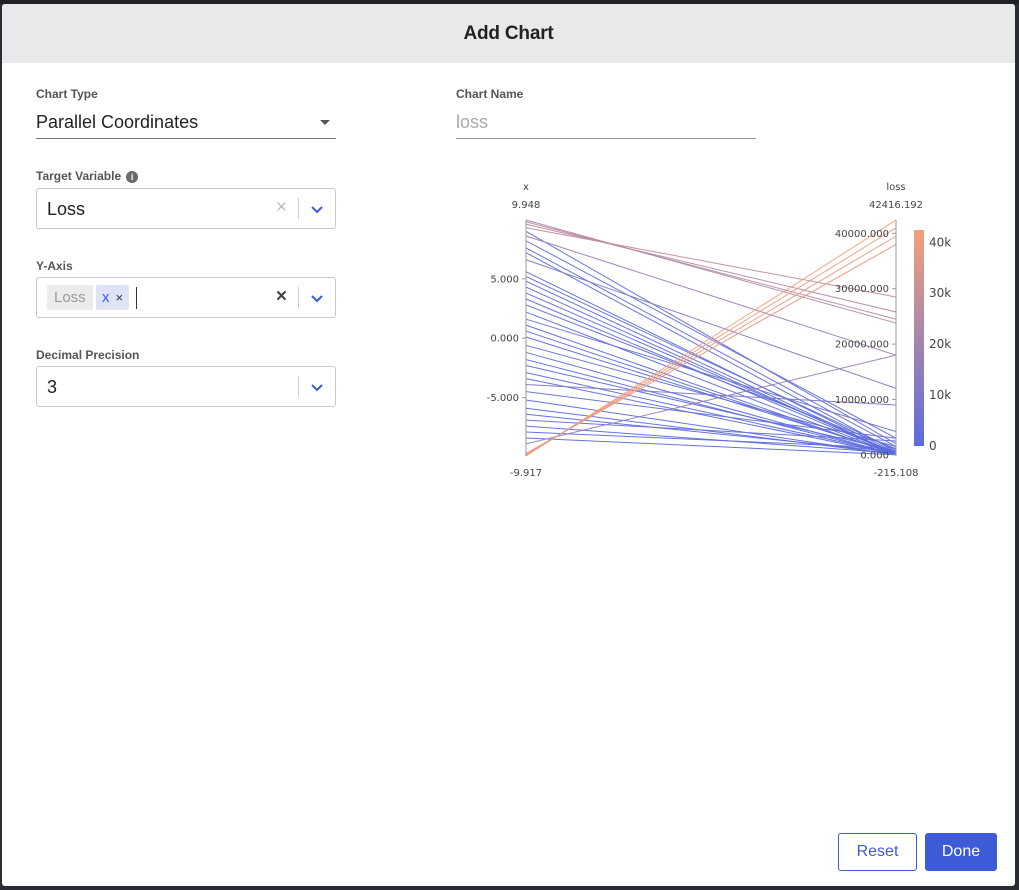 Image resolution: width=1019 pixels, height=890 pixels. I want to click on target-variable-label-text: Target Variable, so click(79, 176).